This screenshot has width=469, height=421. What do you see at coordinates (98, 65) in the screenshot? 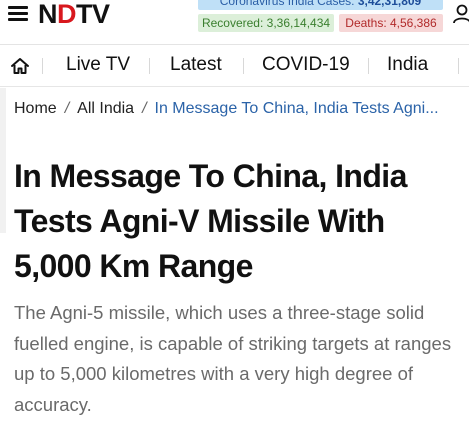
I see `nav-item-live-tv: Live TV` at bounding box center [98, 65].